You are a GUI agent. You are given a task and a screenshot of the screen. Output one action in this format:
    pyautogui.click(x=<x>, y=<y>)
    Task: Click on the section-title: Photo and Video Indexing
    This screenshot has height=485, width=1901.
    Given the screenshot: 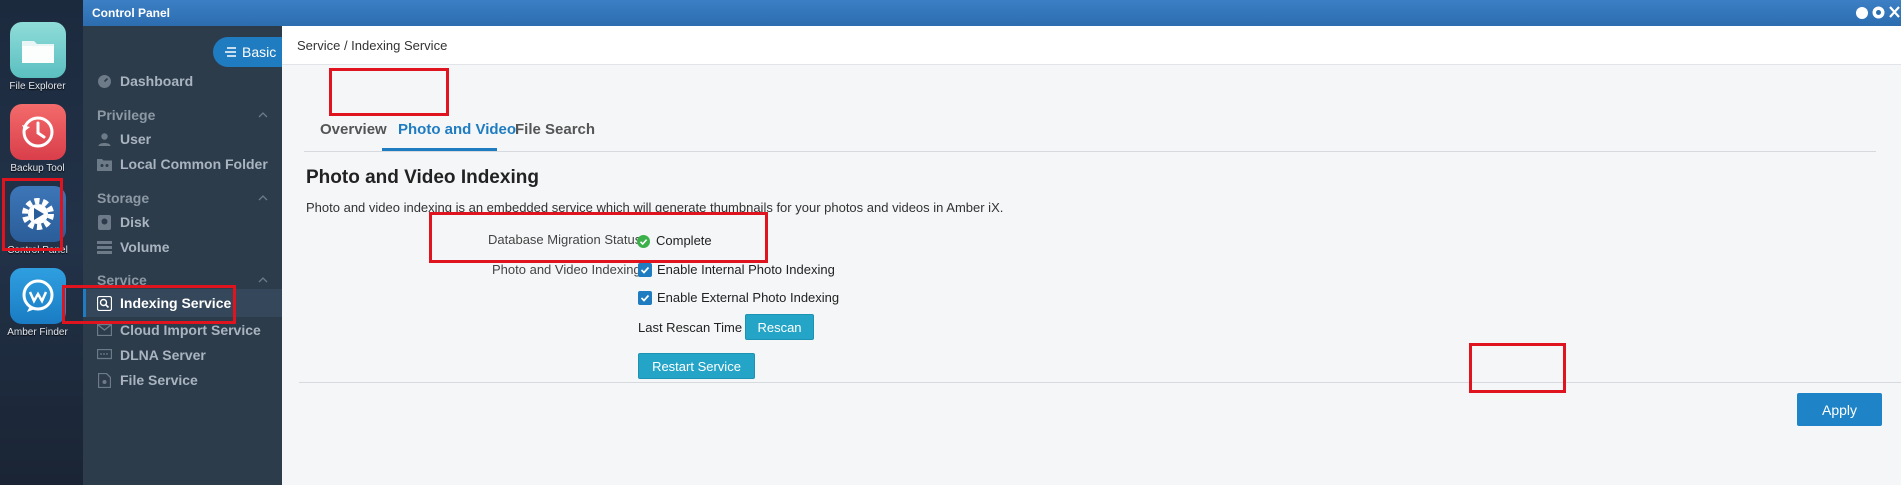 What is the action you would take?
    pyautogui.click(x=422, y=177)
    